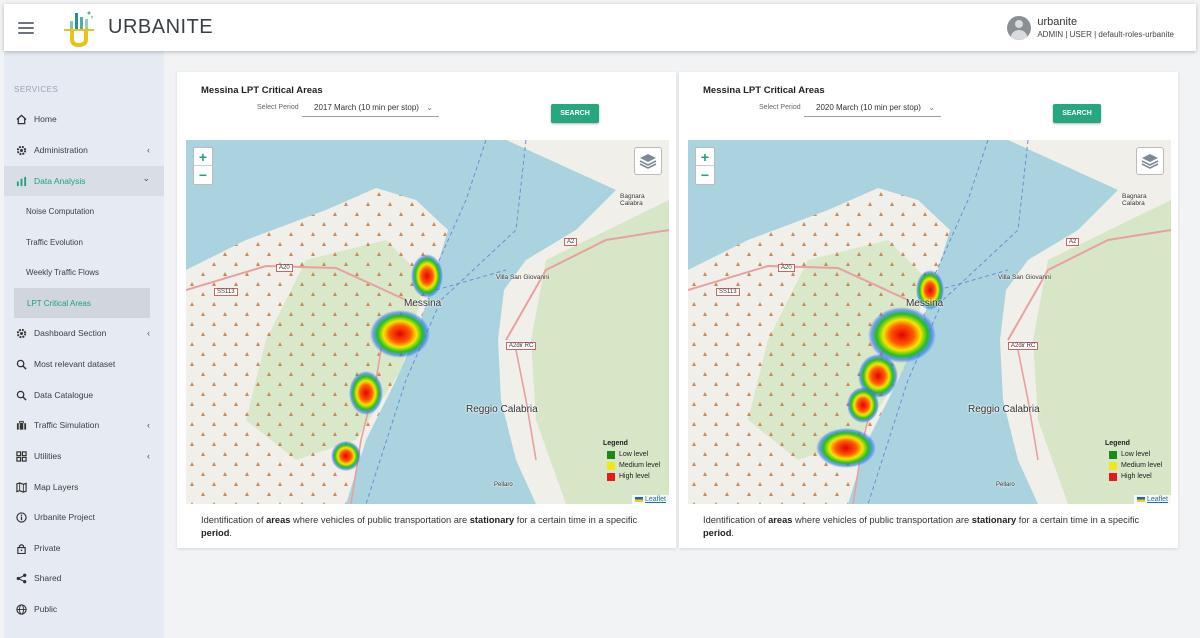 The width and height of the screenshot is (1200, 638). I want to click on sidebar-item-label: Administration, so click(61, 150).